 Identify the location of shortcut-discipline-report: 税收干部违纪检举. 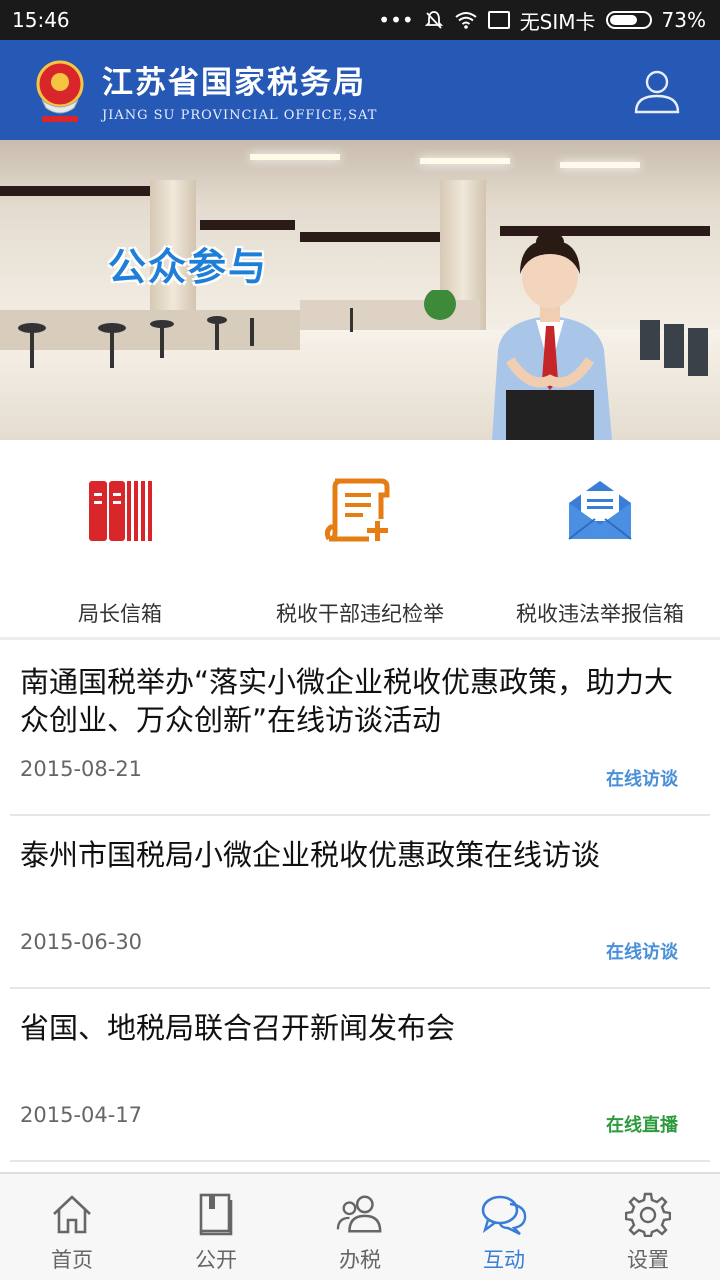
(360, 538).